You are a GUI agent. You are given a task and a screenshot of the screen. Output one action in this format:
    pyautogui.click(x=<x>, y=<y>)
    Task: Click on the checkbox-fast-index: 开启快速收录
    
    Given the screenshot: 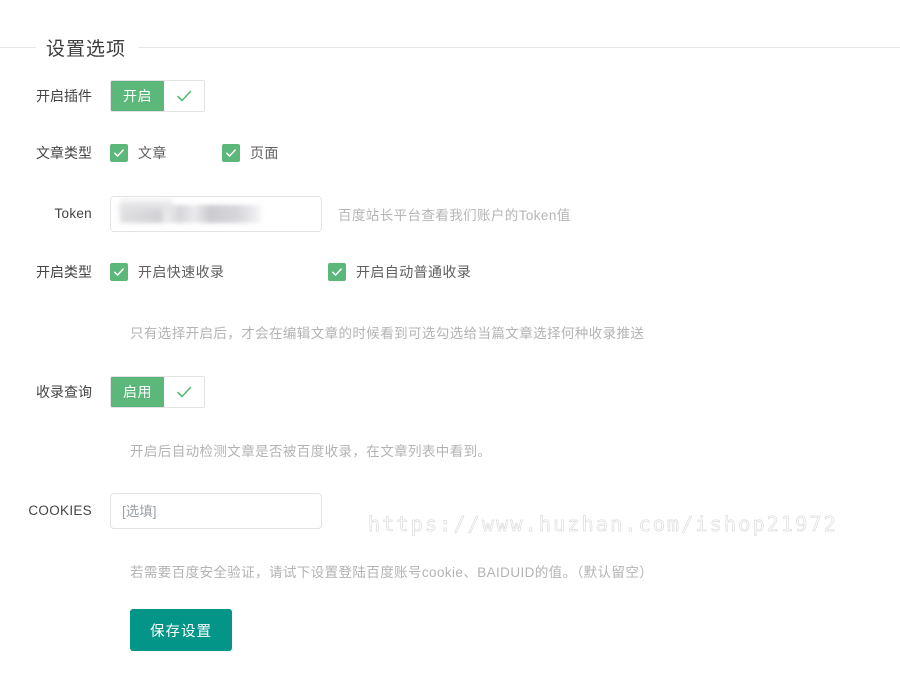 What is the action you would take?
    pyautogui.click(x=219, y=272)
    